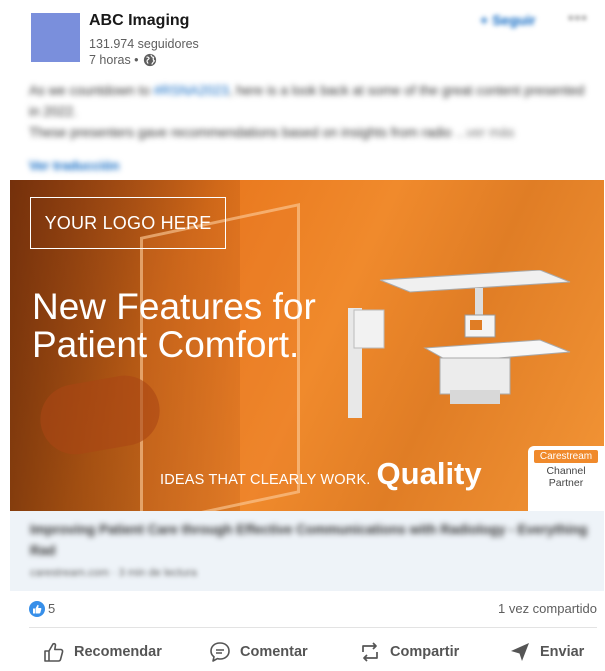  What do you see at coordinates (484, 132) in the screenshot?
I see `see-more-link: ...ver más` at bounding box center [484, 132].